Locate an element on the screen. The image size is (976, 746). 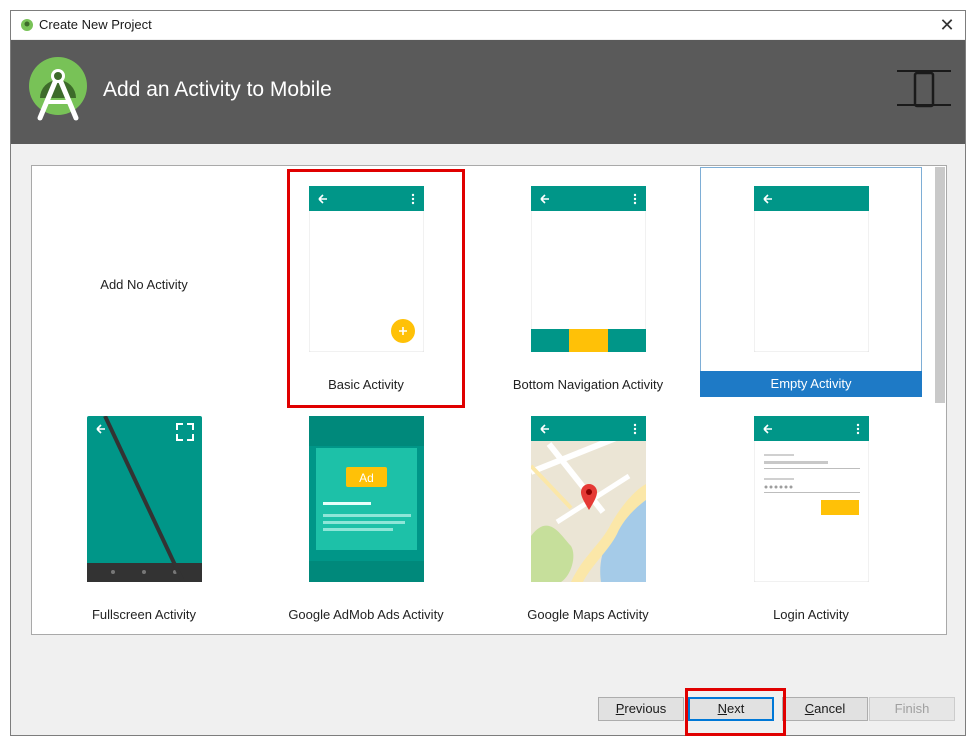
fullscreen-preview is located at coordinates (144, 499).